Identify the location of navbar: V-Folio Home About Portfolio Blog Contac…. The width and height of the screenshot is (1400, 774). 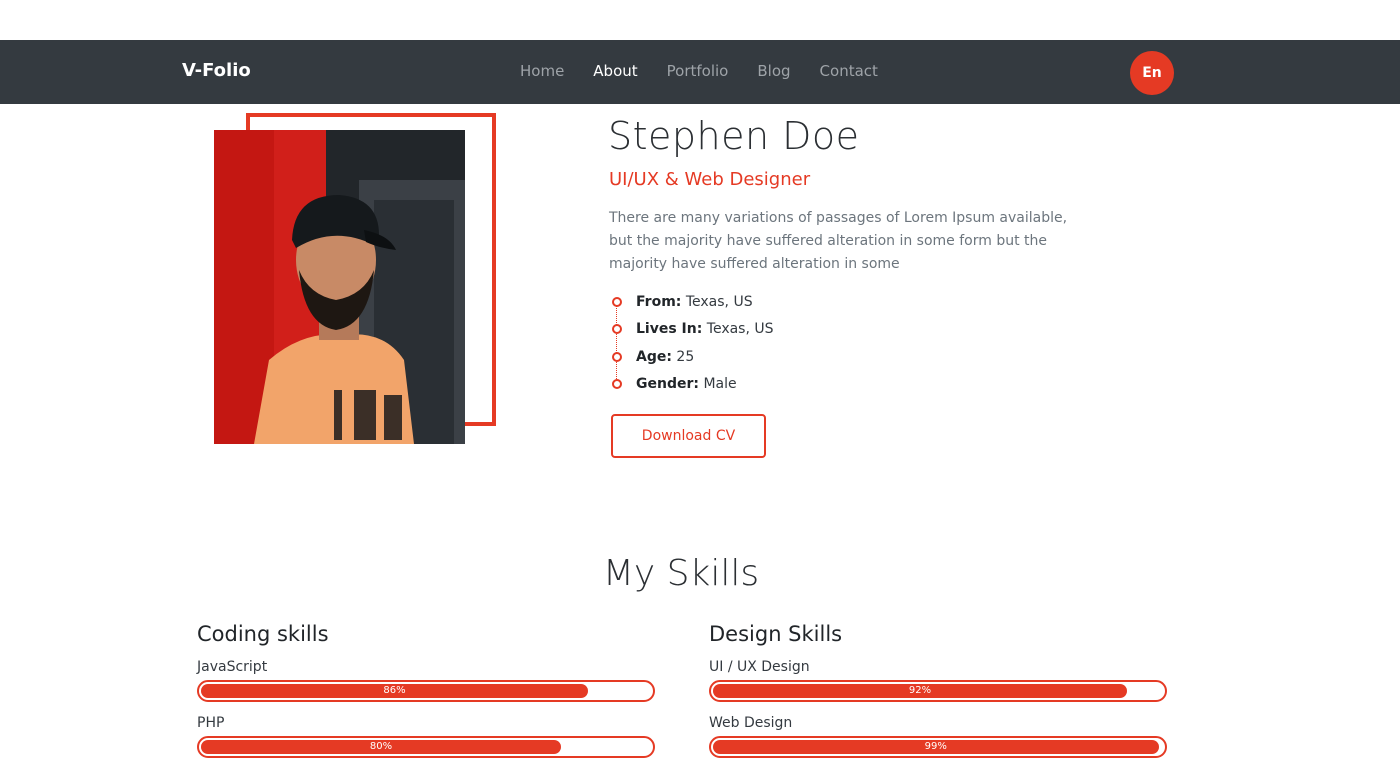
(700, 72).